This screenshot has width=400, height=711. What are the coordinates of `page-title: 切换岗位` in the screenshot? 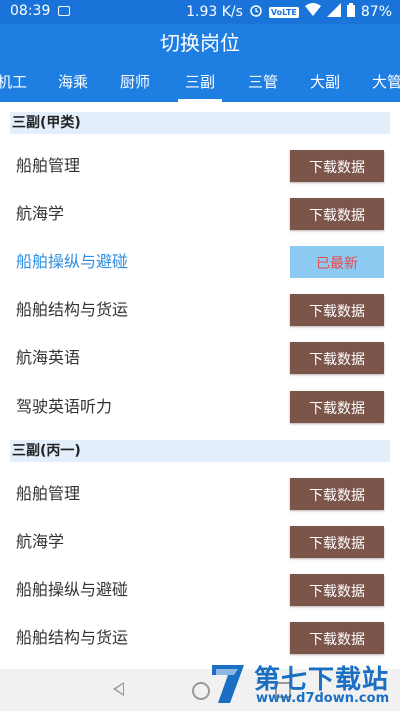 It's located at (200, 43).